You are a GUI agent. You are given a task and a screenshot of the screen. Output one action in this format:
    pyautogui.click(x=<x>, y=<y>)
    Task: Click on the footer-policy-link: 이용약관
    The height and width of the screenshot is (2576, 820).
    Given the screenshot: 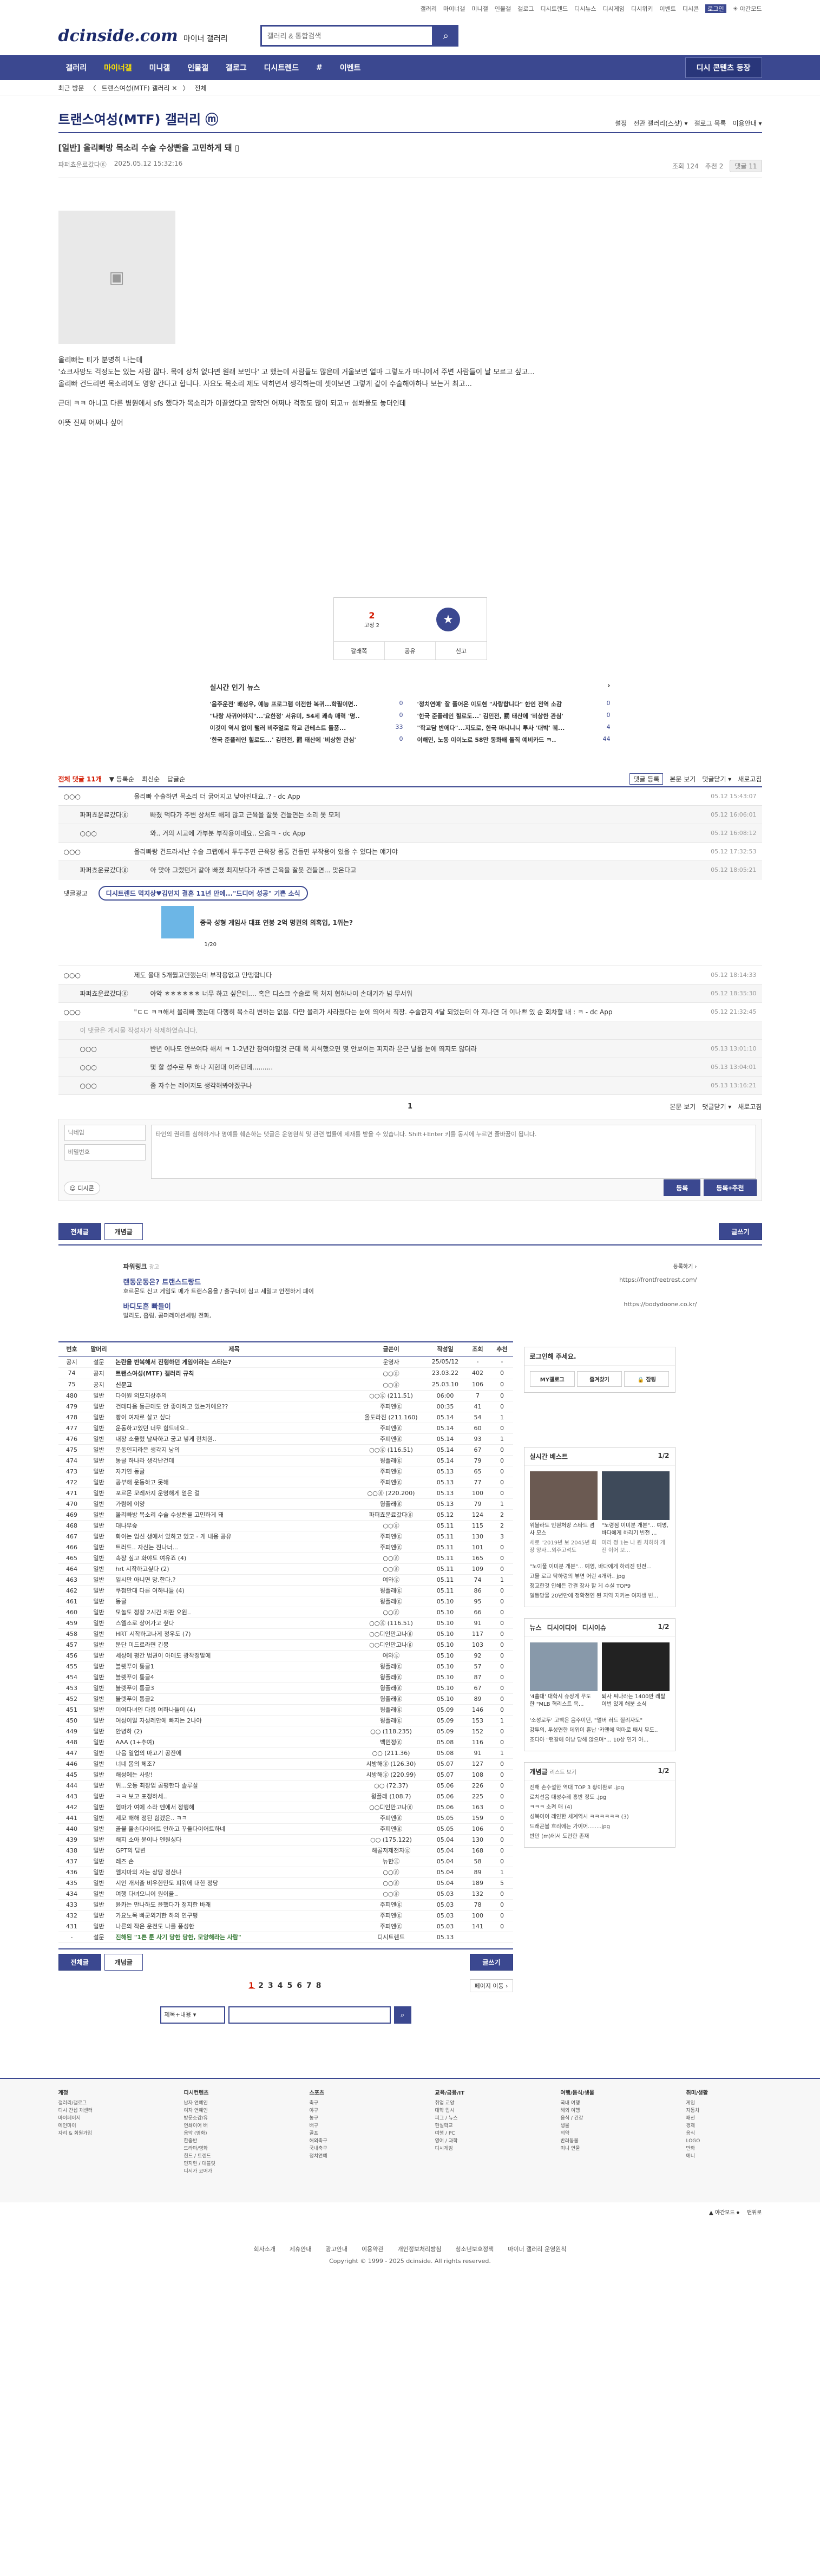 What is the action you would take?
    pyautogui.click(x=372, y=2249)
    